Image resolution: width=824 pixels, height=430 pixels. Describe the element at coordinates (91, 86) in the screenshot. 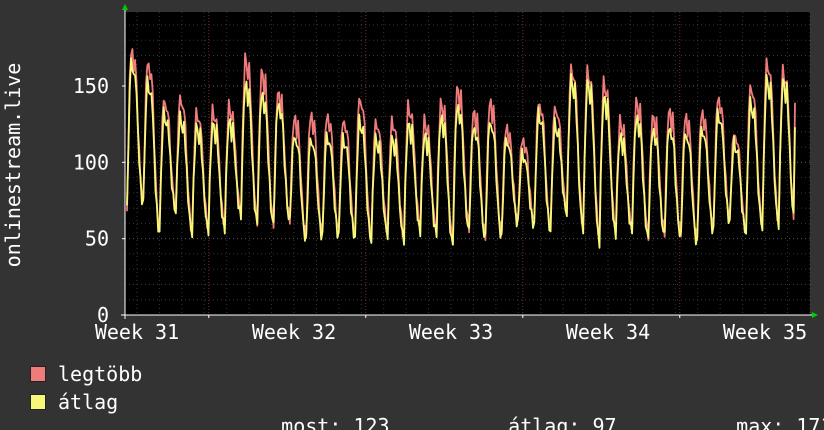

I see `y-tick-label: 150` at that location.